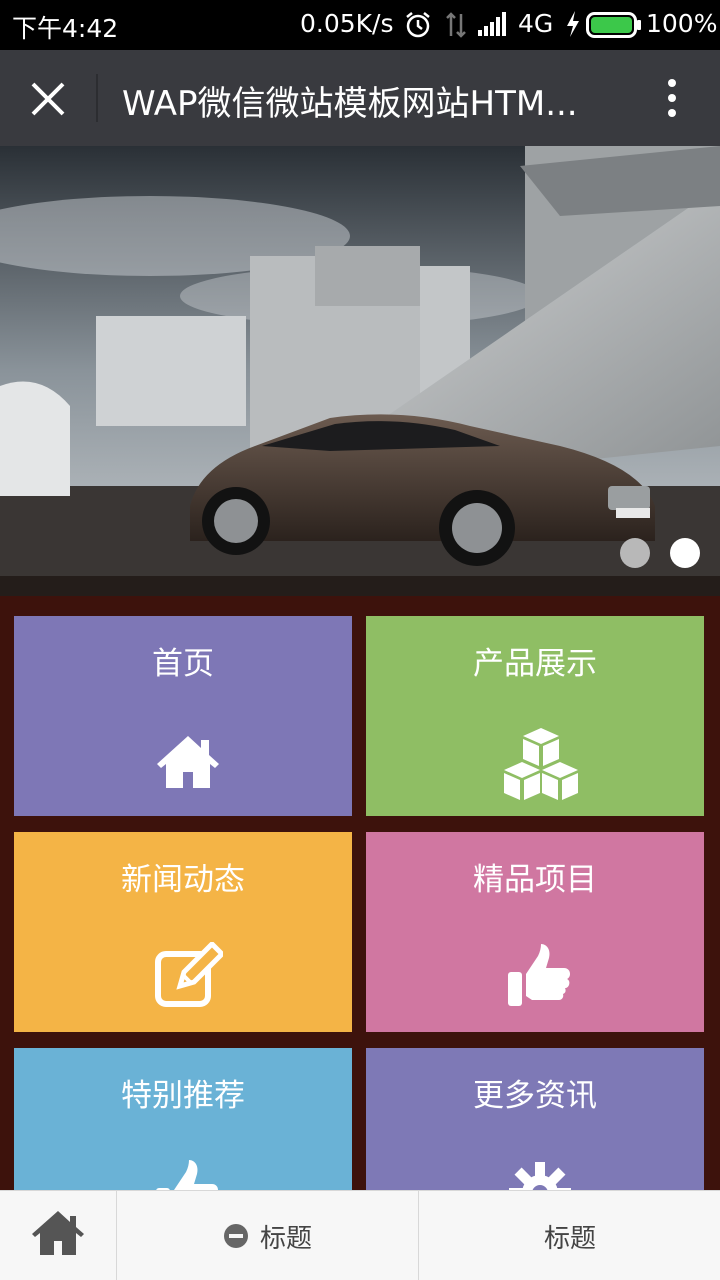  What do you see at coordinates (685, 553) in the screenshot?
I see `slide-indicator-active` at bounding box center [685, 553].